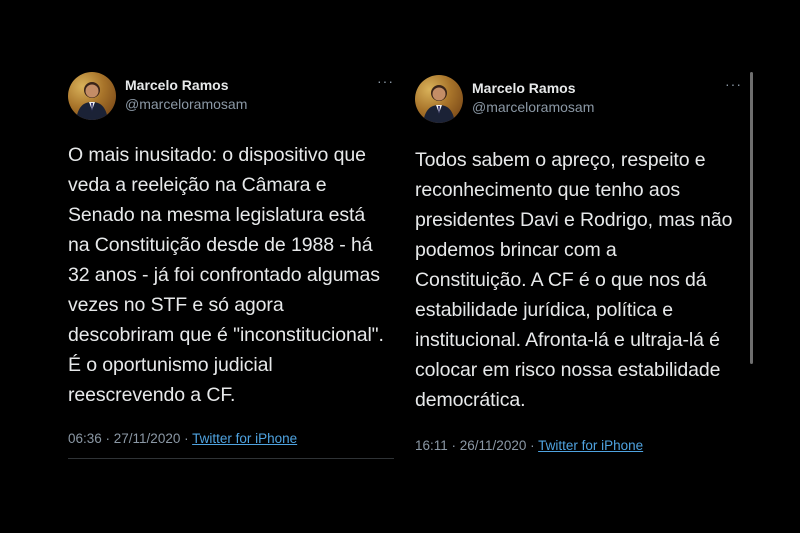  Describe the element at coordinates (128, 438) in the screenshot. I see `tweet-timestamp: 06:36 · 27/11/2020 ·` at that location.